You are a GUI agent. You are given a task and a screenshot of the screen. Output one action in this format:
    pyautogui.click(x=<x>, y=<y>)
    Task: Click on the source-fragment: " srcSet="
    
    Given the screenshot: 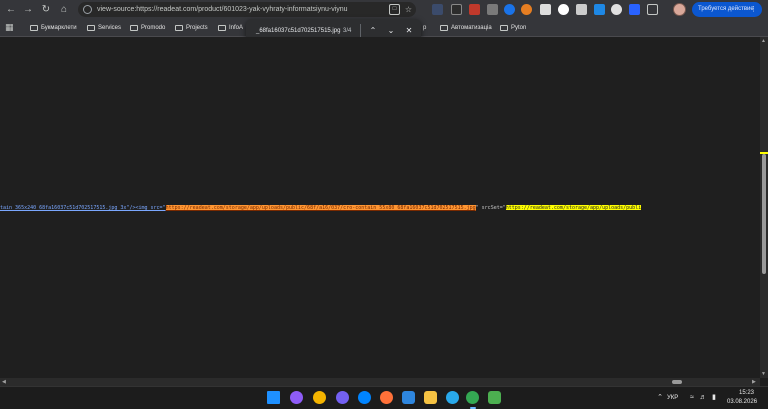 What is the action you would take?
    pyautogui.click(x=490, y=208)
    